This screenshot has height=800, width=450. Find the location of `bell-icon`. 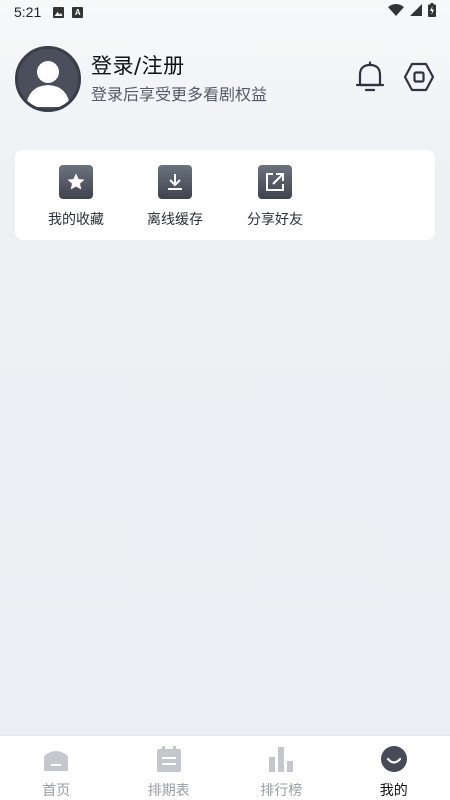

bell-icon is located at coordinates (370, 77).